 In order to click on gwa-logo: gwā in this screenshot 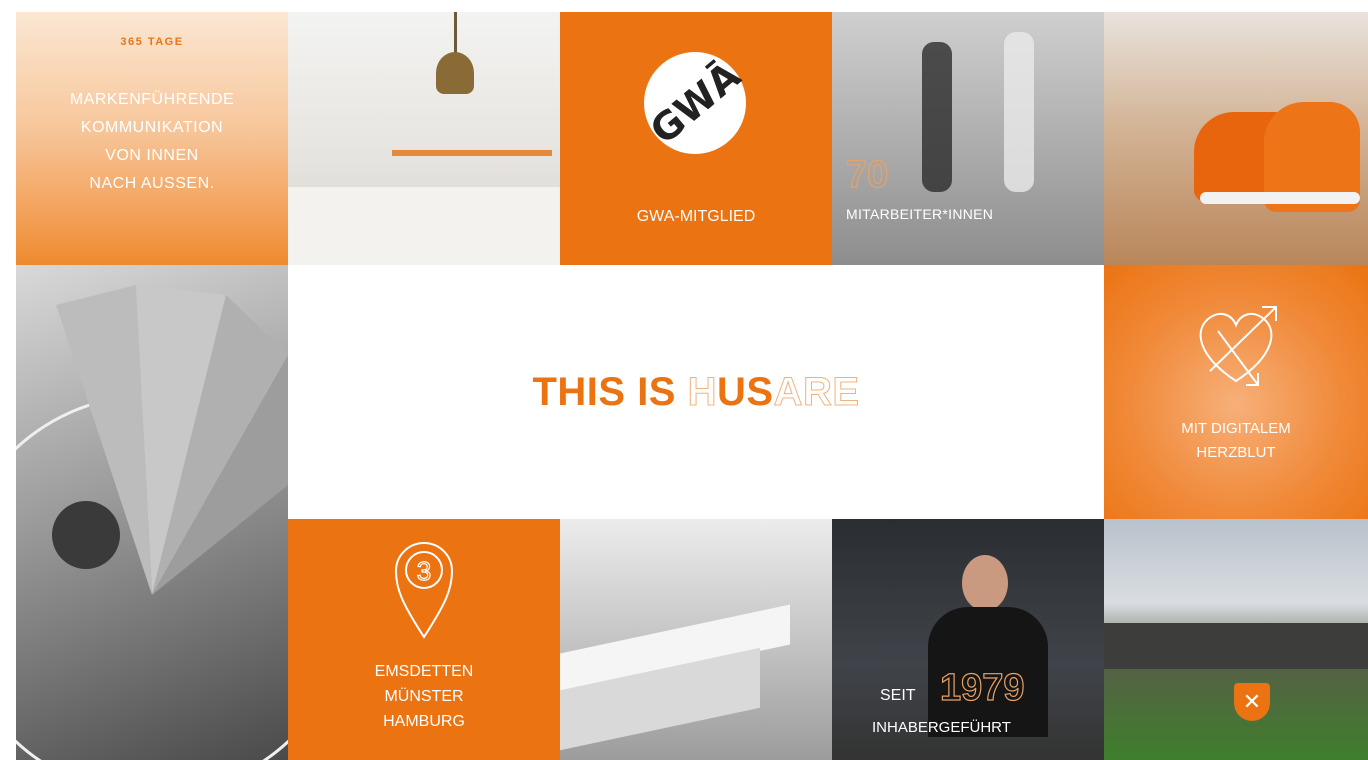, I will do `click(695, 103)`.